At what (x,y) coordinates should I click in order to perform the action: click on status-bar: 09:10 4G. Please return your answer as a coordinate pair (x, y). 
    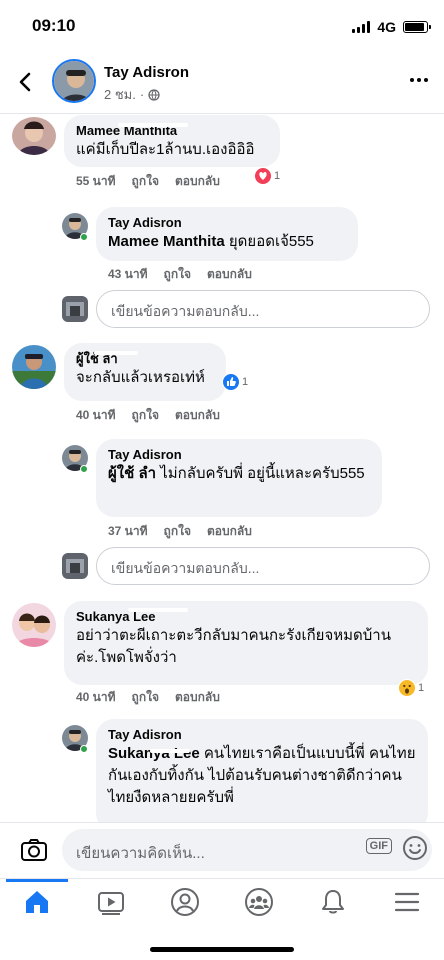
    Looking at the image, I should click on (222, 25).